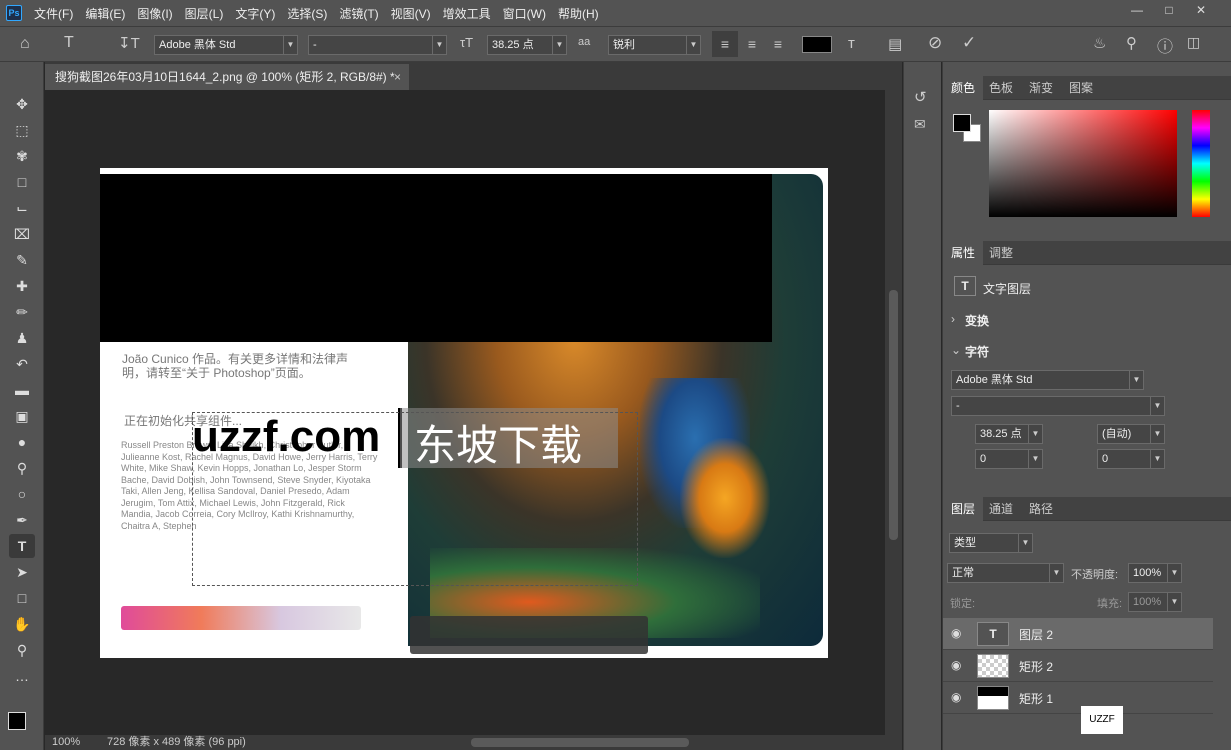 The image size is (1231, 750). What do you see at coordinates (1009, 434) in the screenshot?
I see `props-font-size-field: 38.25 点 ▼` at bounding box center [1009, 434].